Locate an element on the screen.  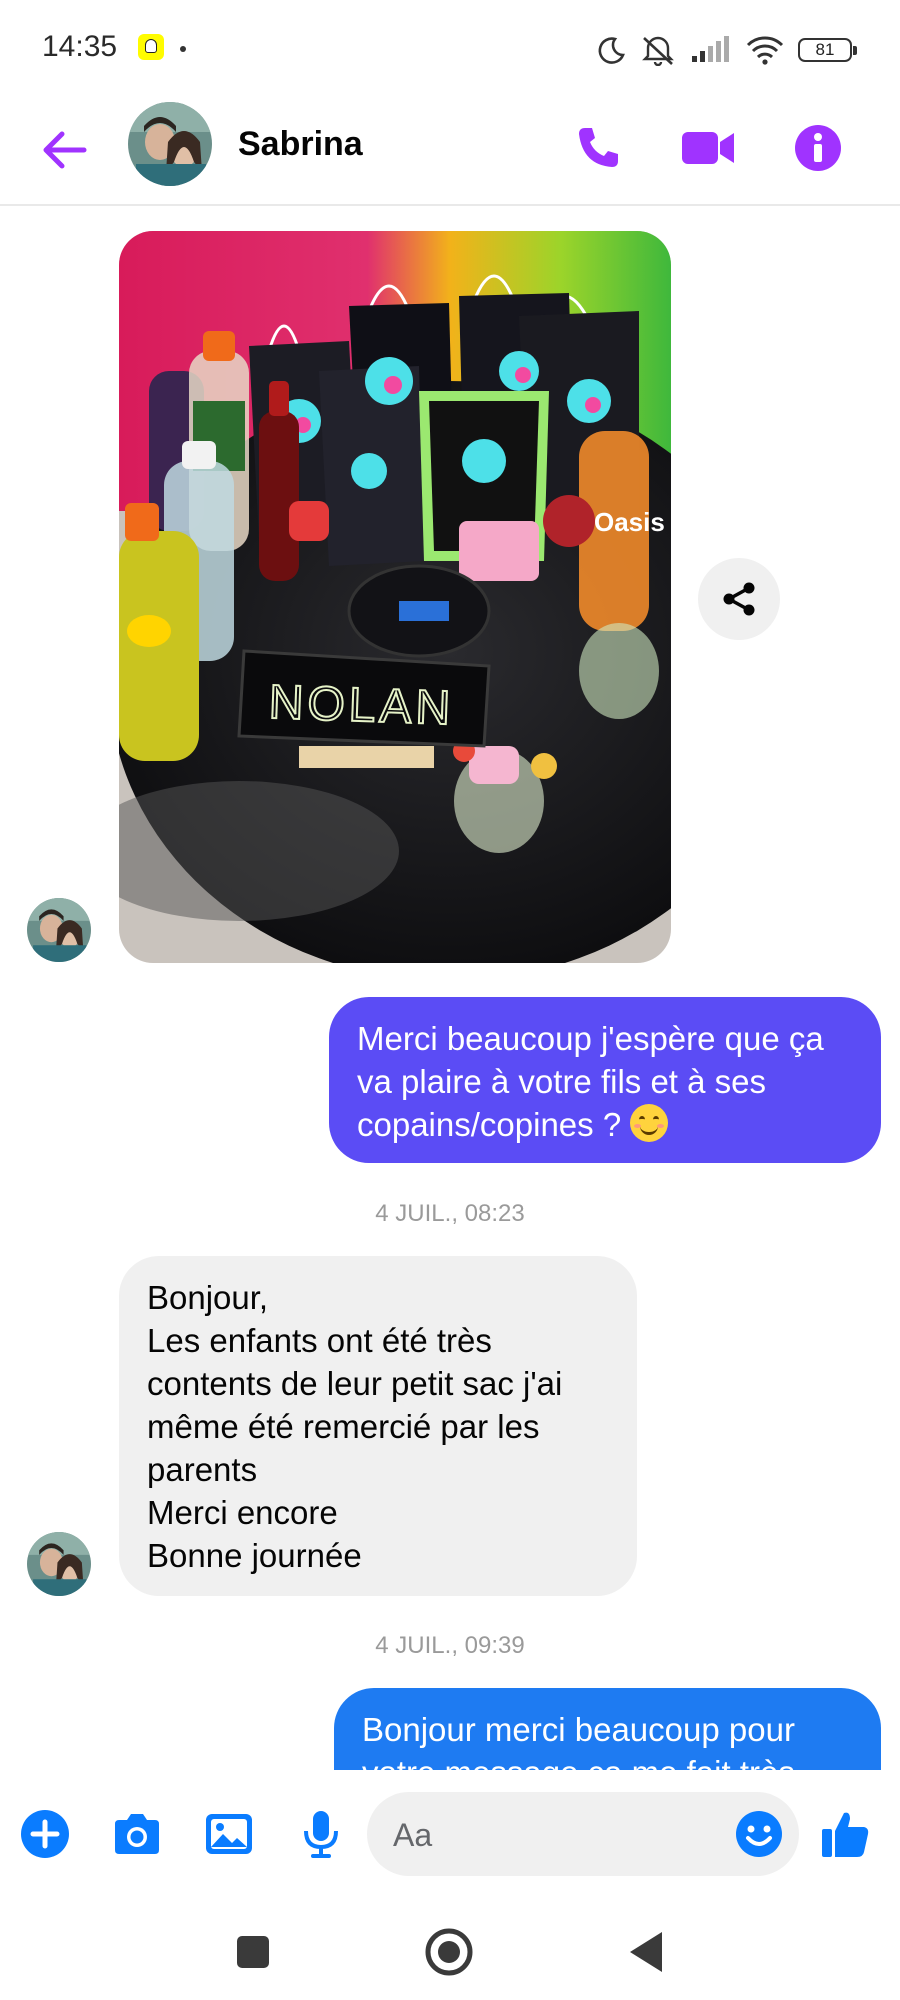
info-icon is located at coordinates (818, 148).